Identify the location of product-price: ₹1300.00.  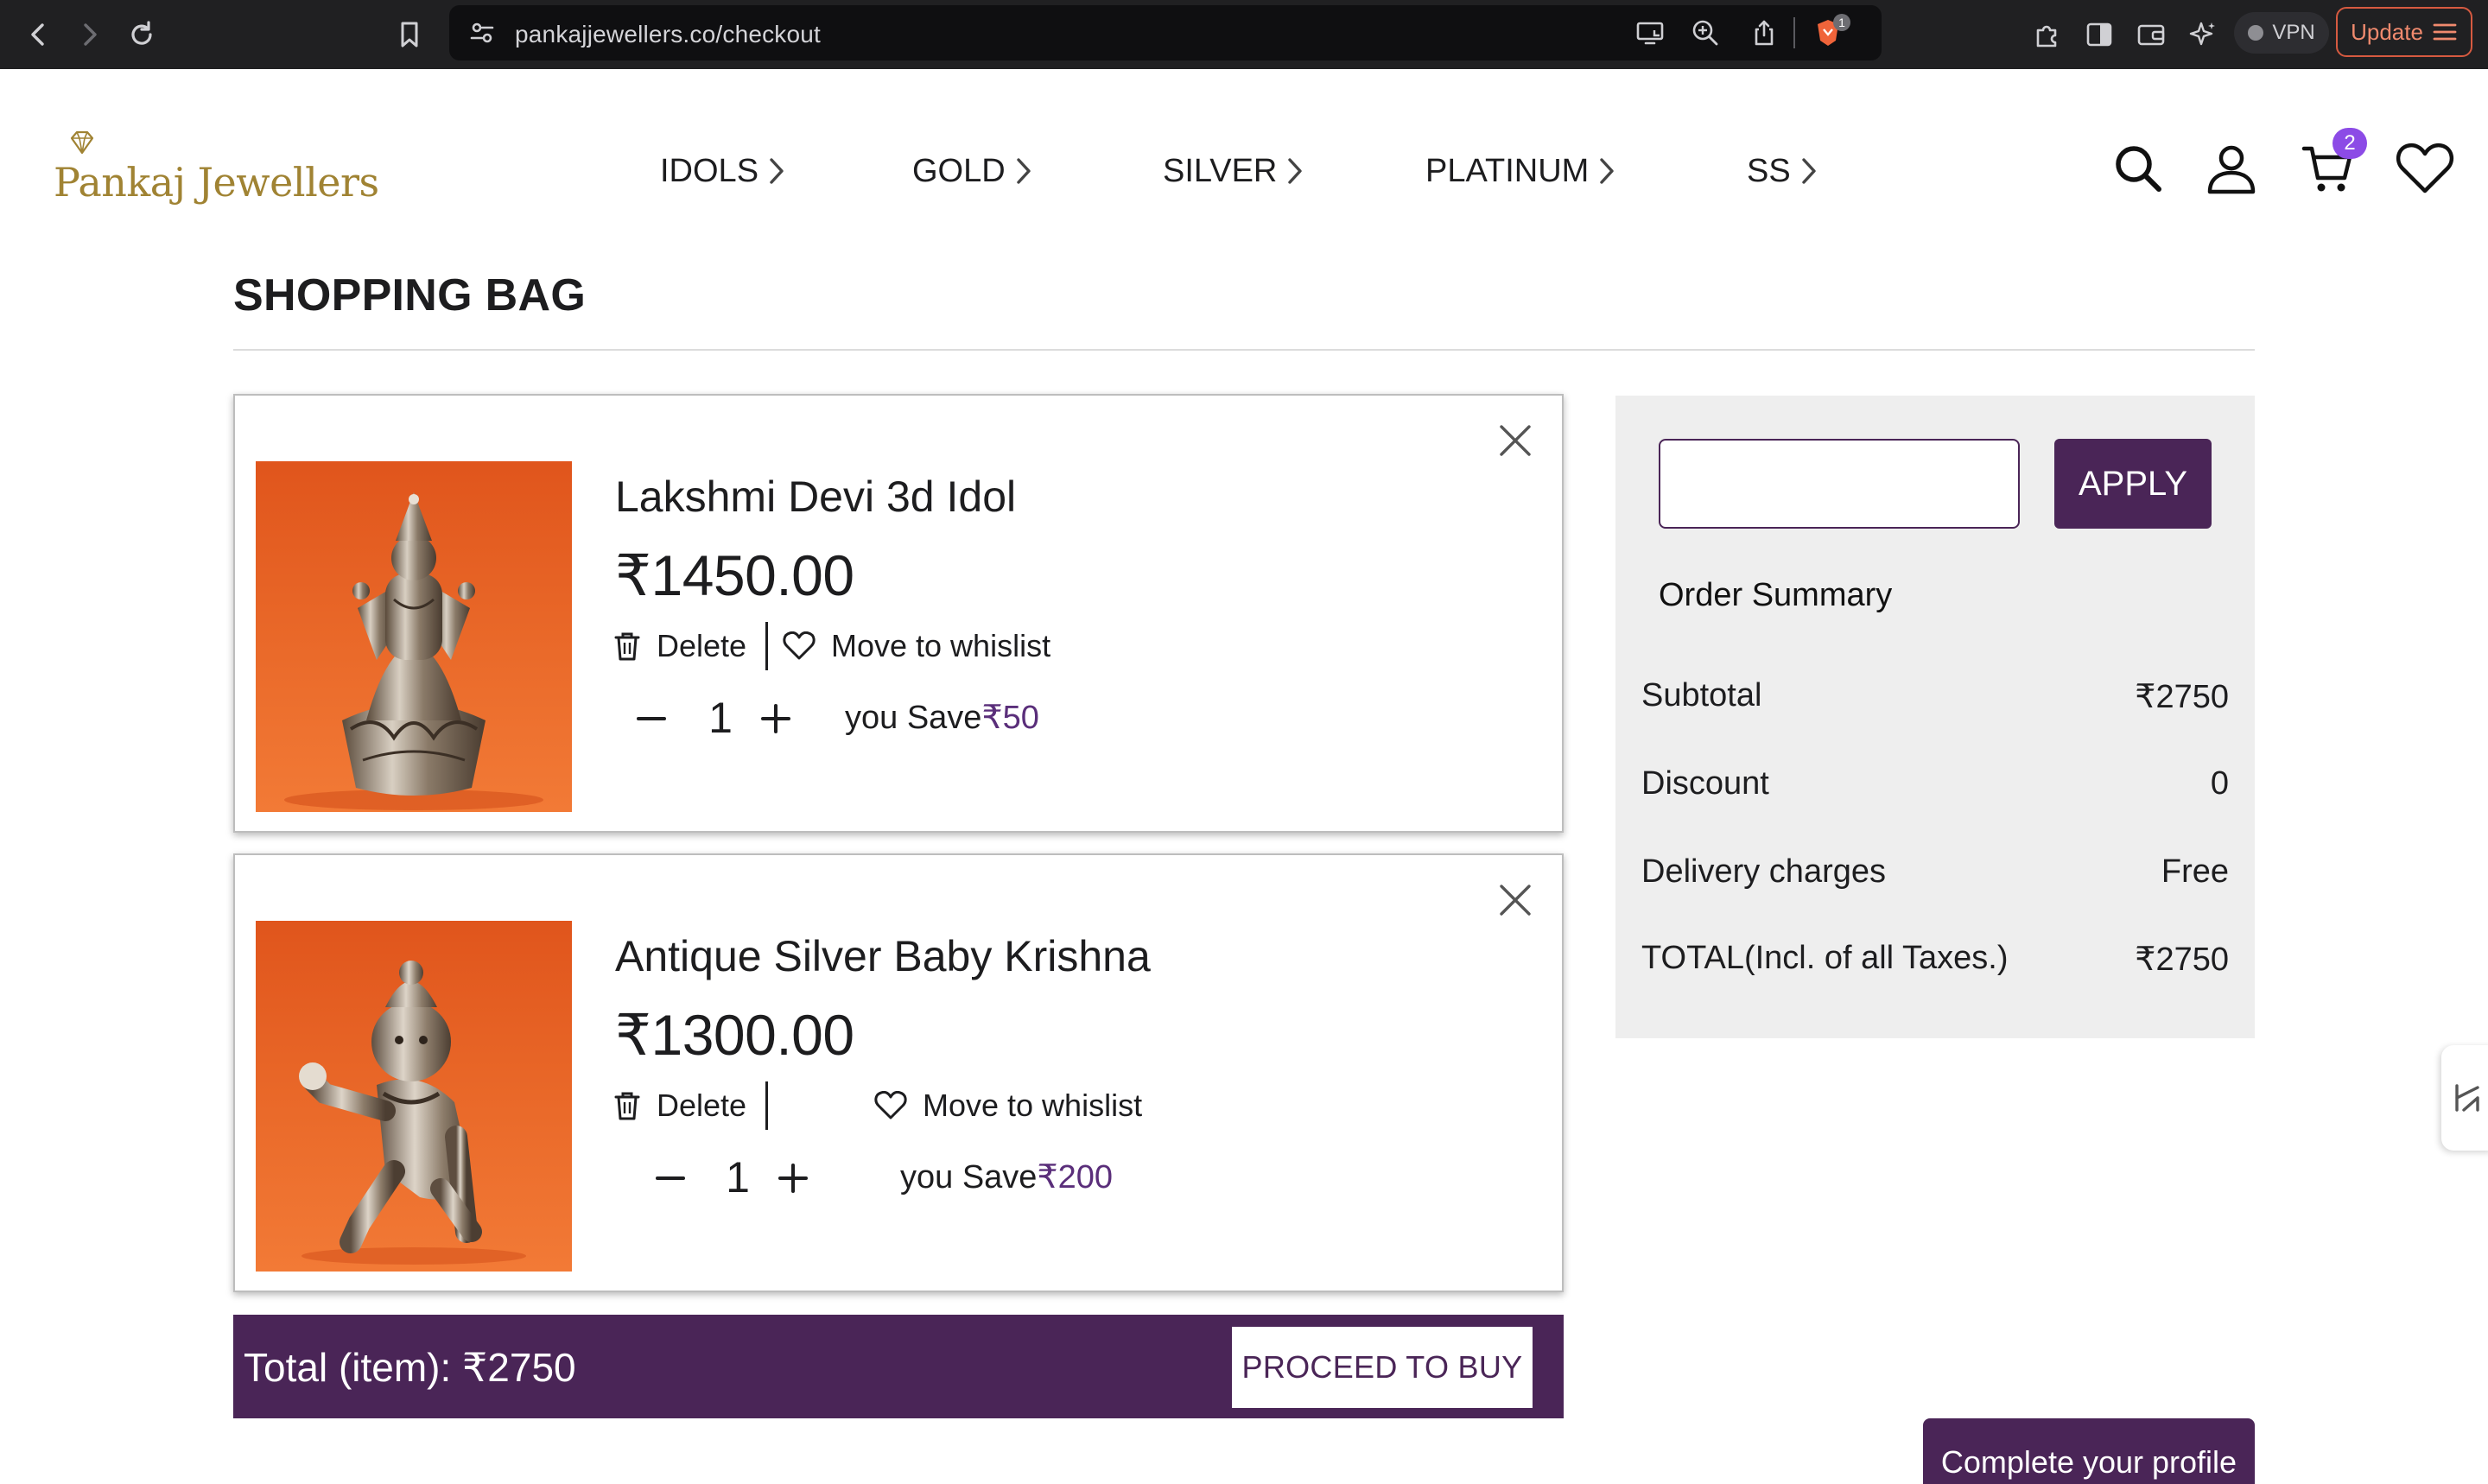
(734, 1035).